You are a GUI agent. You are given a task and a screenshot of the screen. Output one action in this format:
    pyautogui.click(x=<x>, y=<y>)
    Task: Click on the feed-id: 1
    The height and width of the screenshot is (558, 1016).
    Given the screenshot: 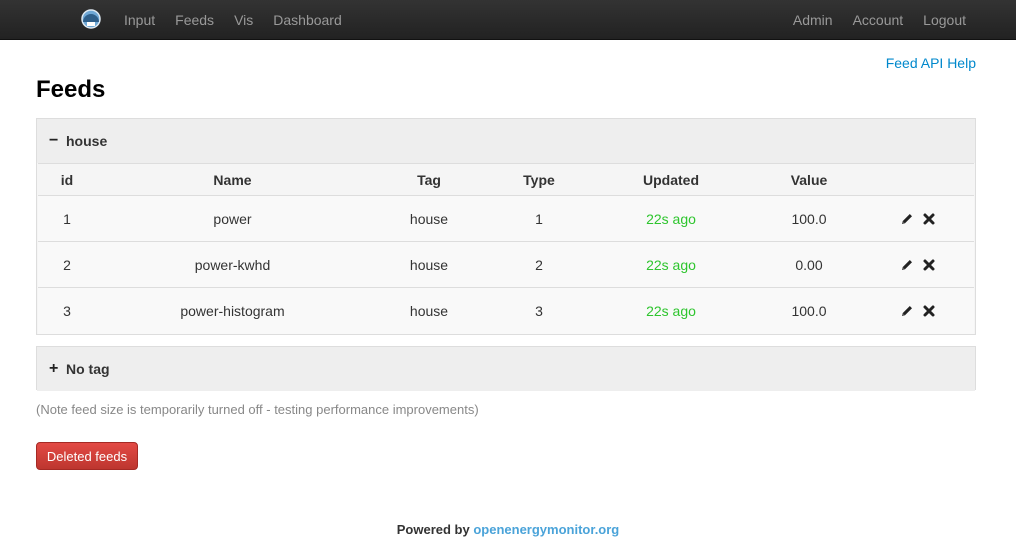 What is the action you would take?
    pyautogui.click(x=67, y=218)
    